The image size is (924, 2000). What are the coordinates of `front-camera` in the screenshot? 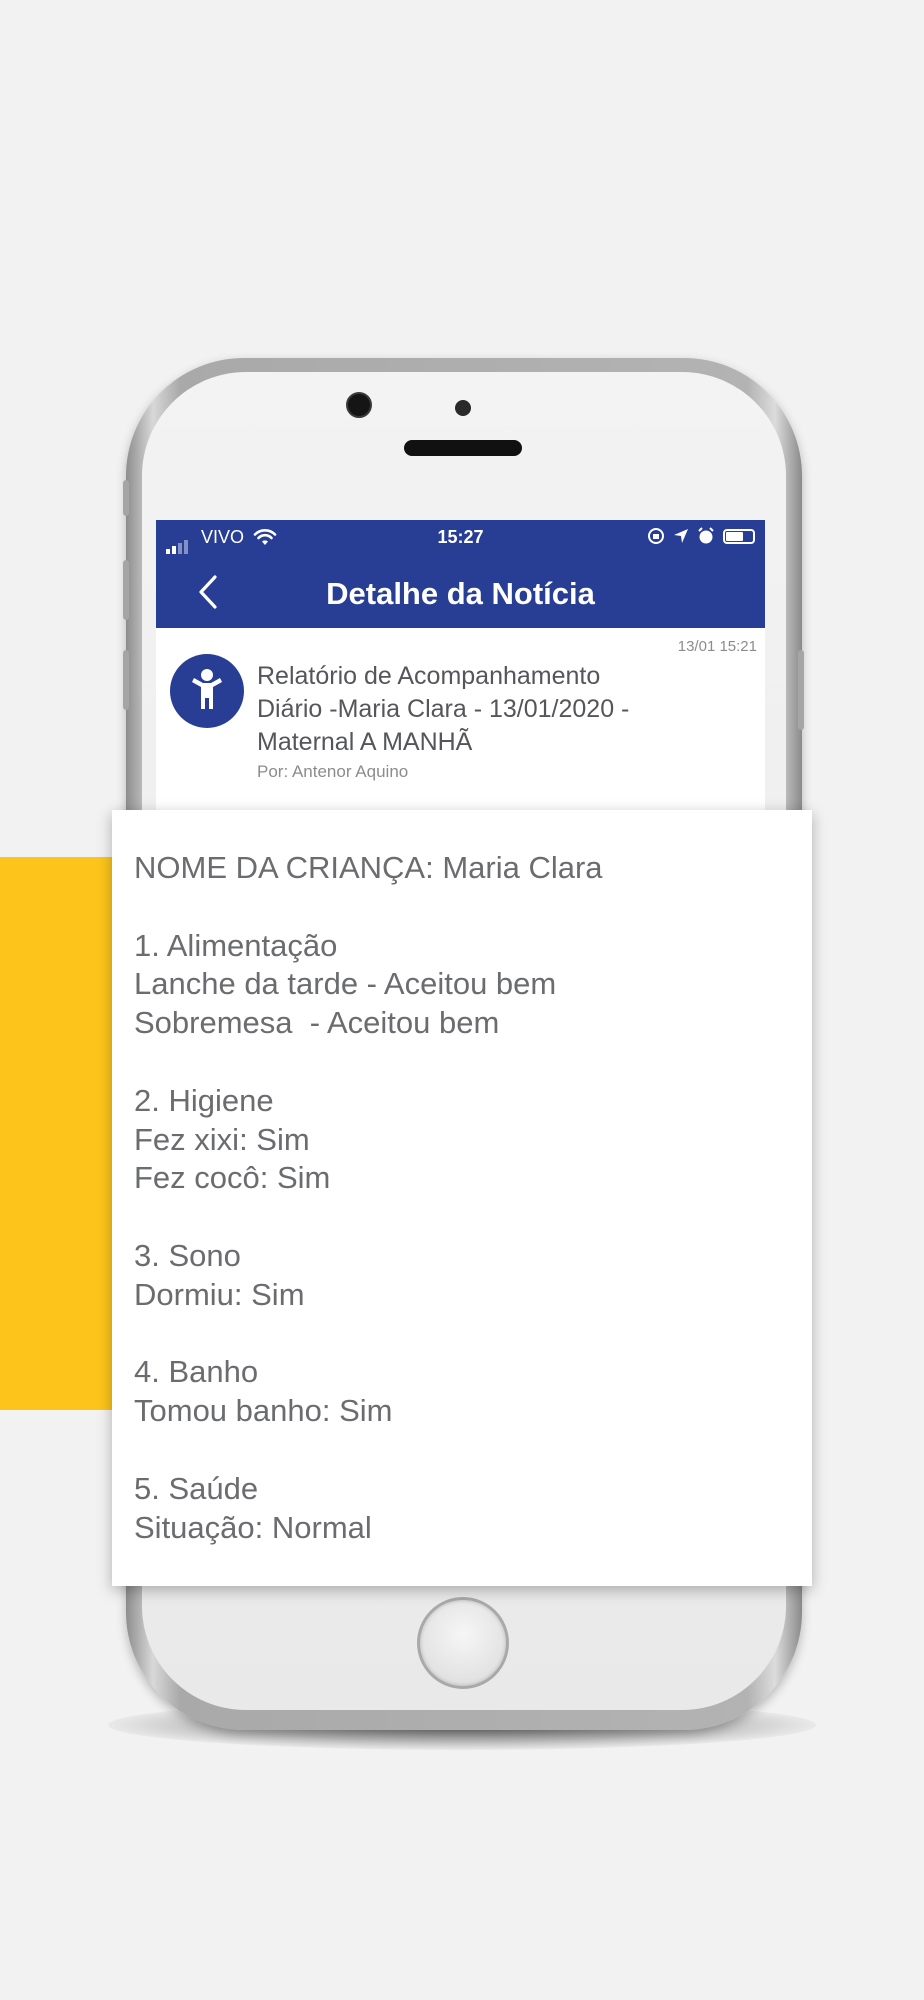 It's located at (359, 405).